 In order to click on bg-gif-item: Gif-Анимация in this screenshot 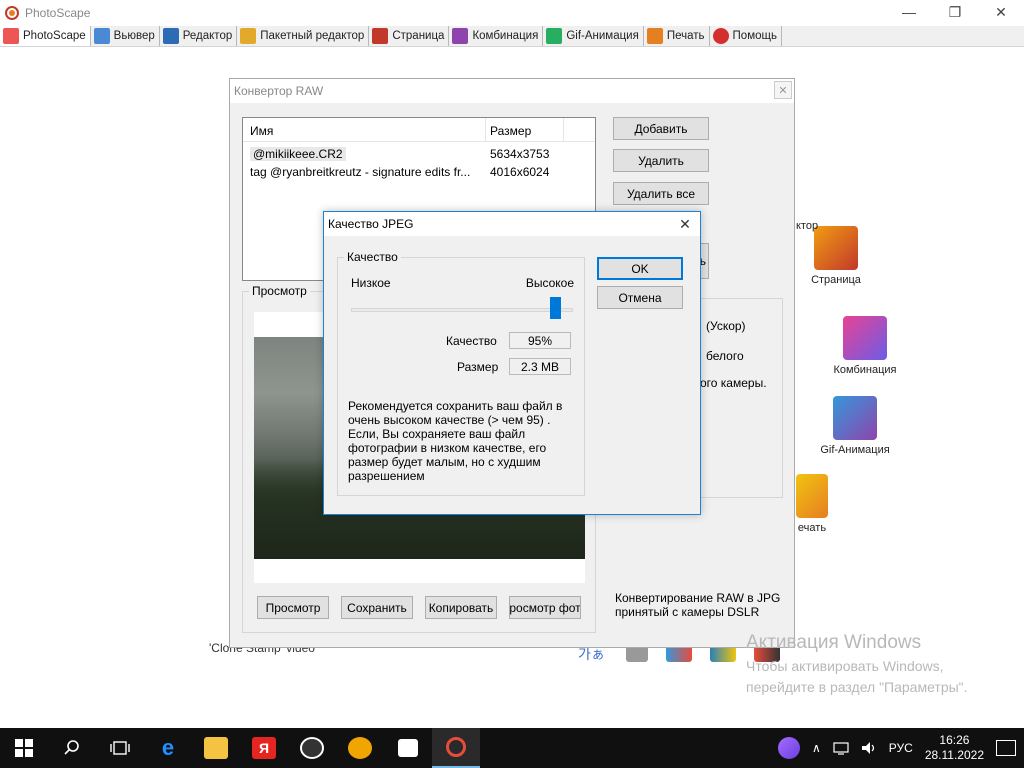, I will do `click(855, 426)`.